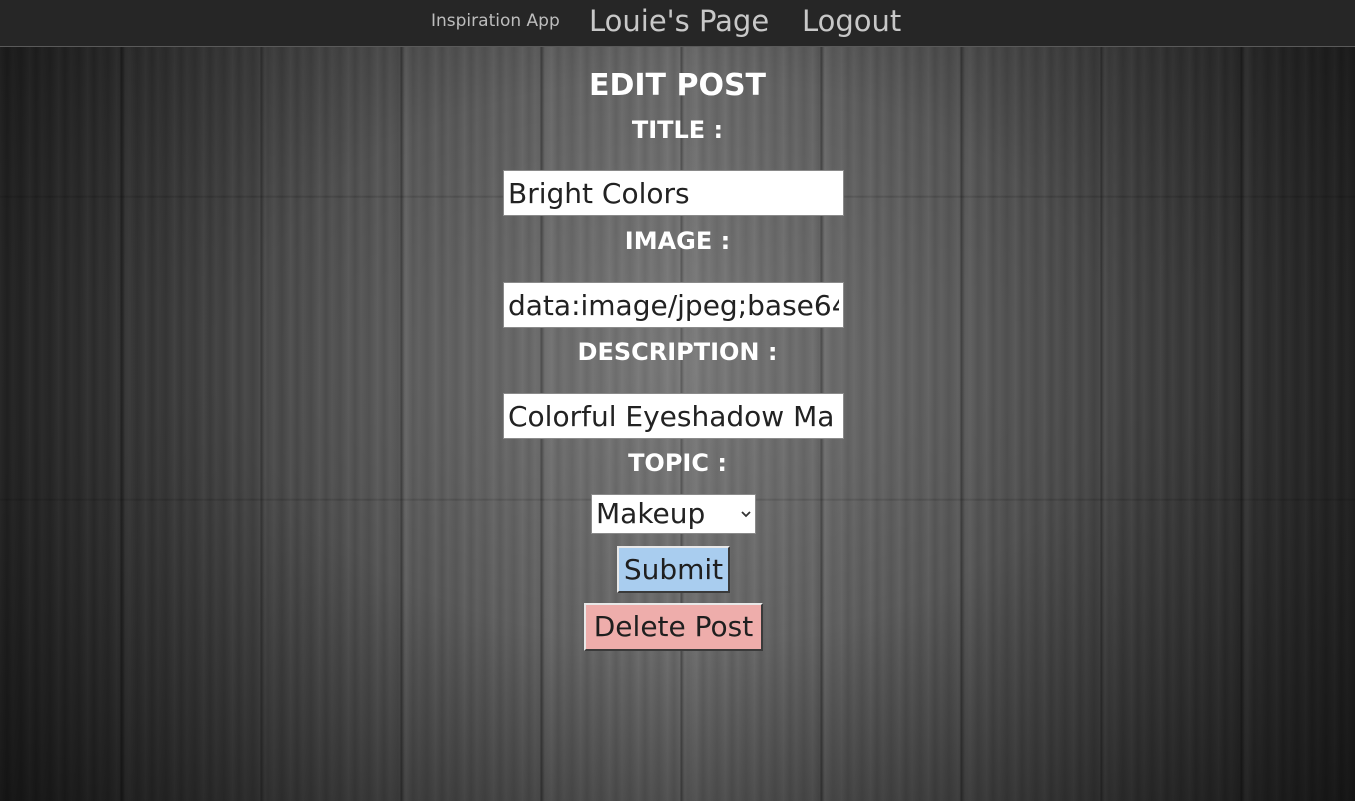 Image resolution: width=1355 pixels, height=801 pixels. What do you see at coordinates (673, 305) in the screenshot?
I see `image-input` at bounding box center [673, 305].